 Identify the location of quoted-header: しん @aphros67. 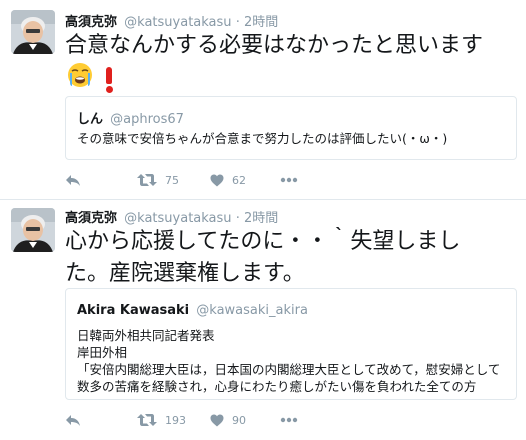
(130, 117).